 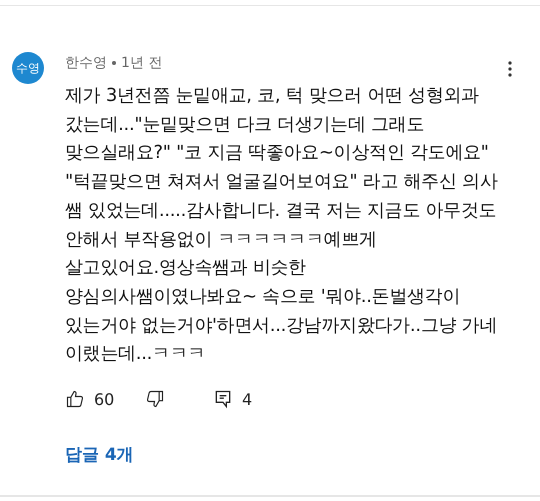 What do you see at coordinates (510, 69) in the screenshot?
I see `more-options-icon` at bounding box center [510, 69].